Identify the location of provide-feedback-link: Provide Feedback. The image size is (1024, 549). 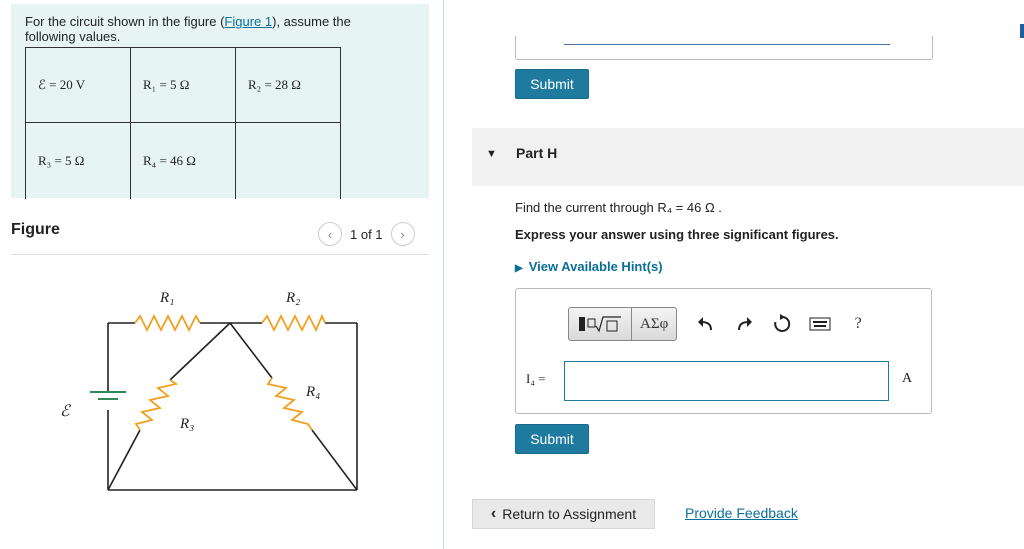
(741, 513).